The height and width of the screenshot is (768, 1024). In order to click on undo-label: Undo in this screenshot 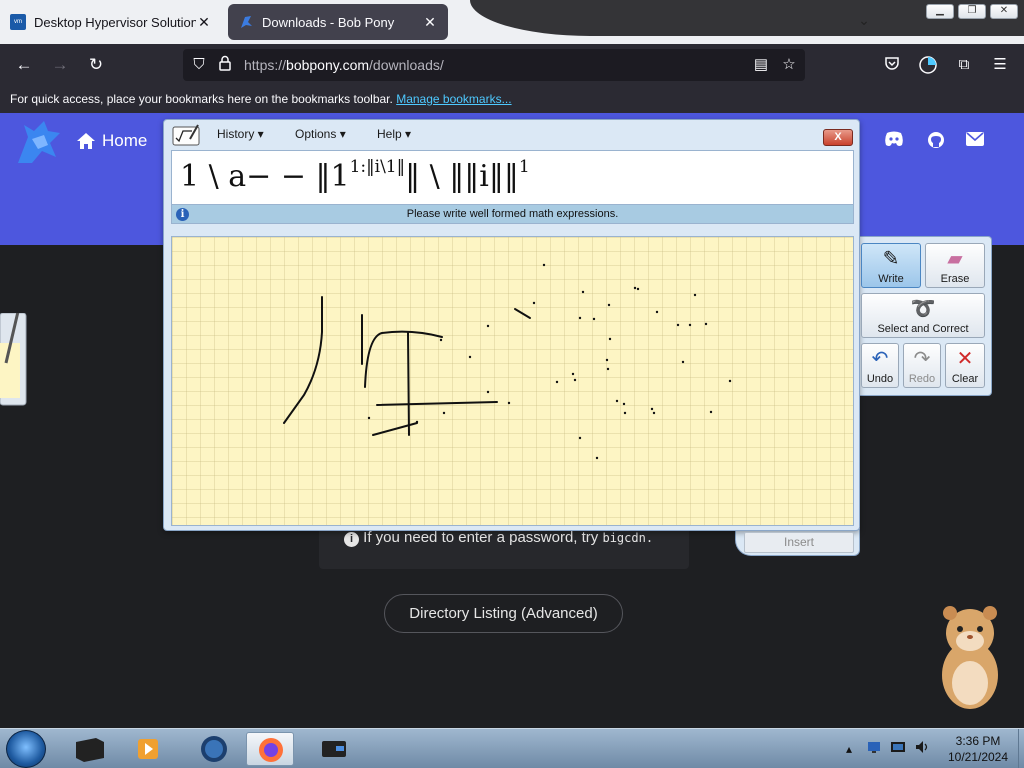, I will do `click(880, 379)`.